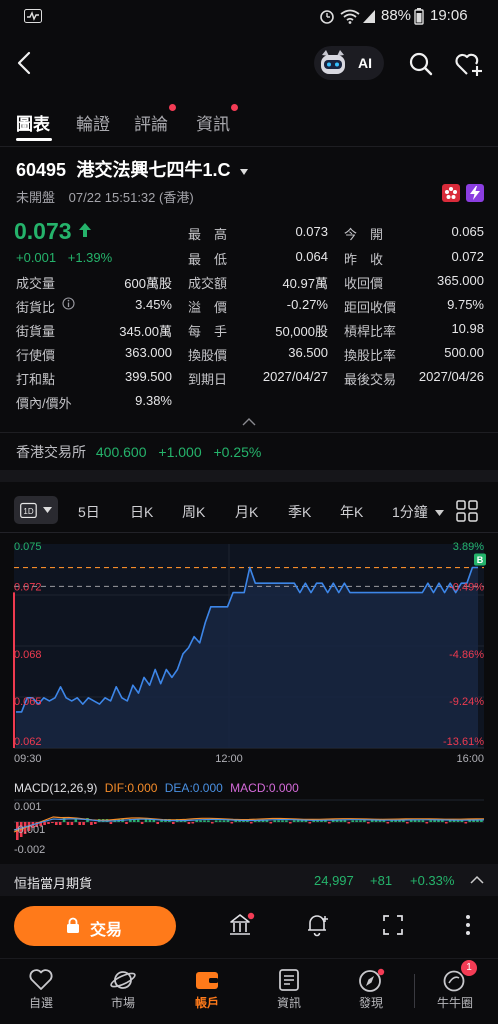  Describe the element at coordinates (193, 512) in the screenshot. I see `period-weekly: 周K` at that location.